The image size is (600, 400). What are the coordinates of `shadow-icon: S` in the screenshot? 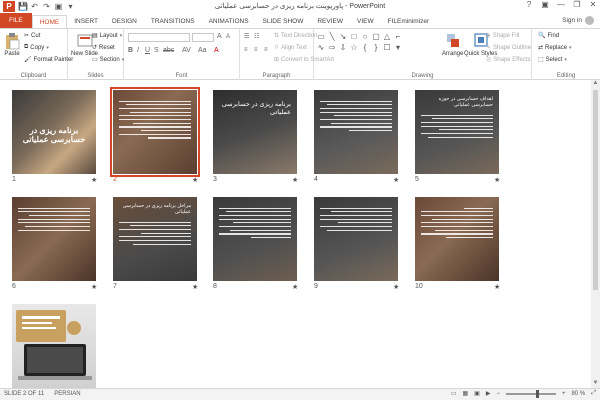 It's located at (156, 50).